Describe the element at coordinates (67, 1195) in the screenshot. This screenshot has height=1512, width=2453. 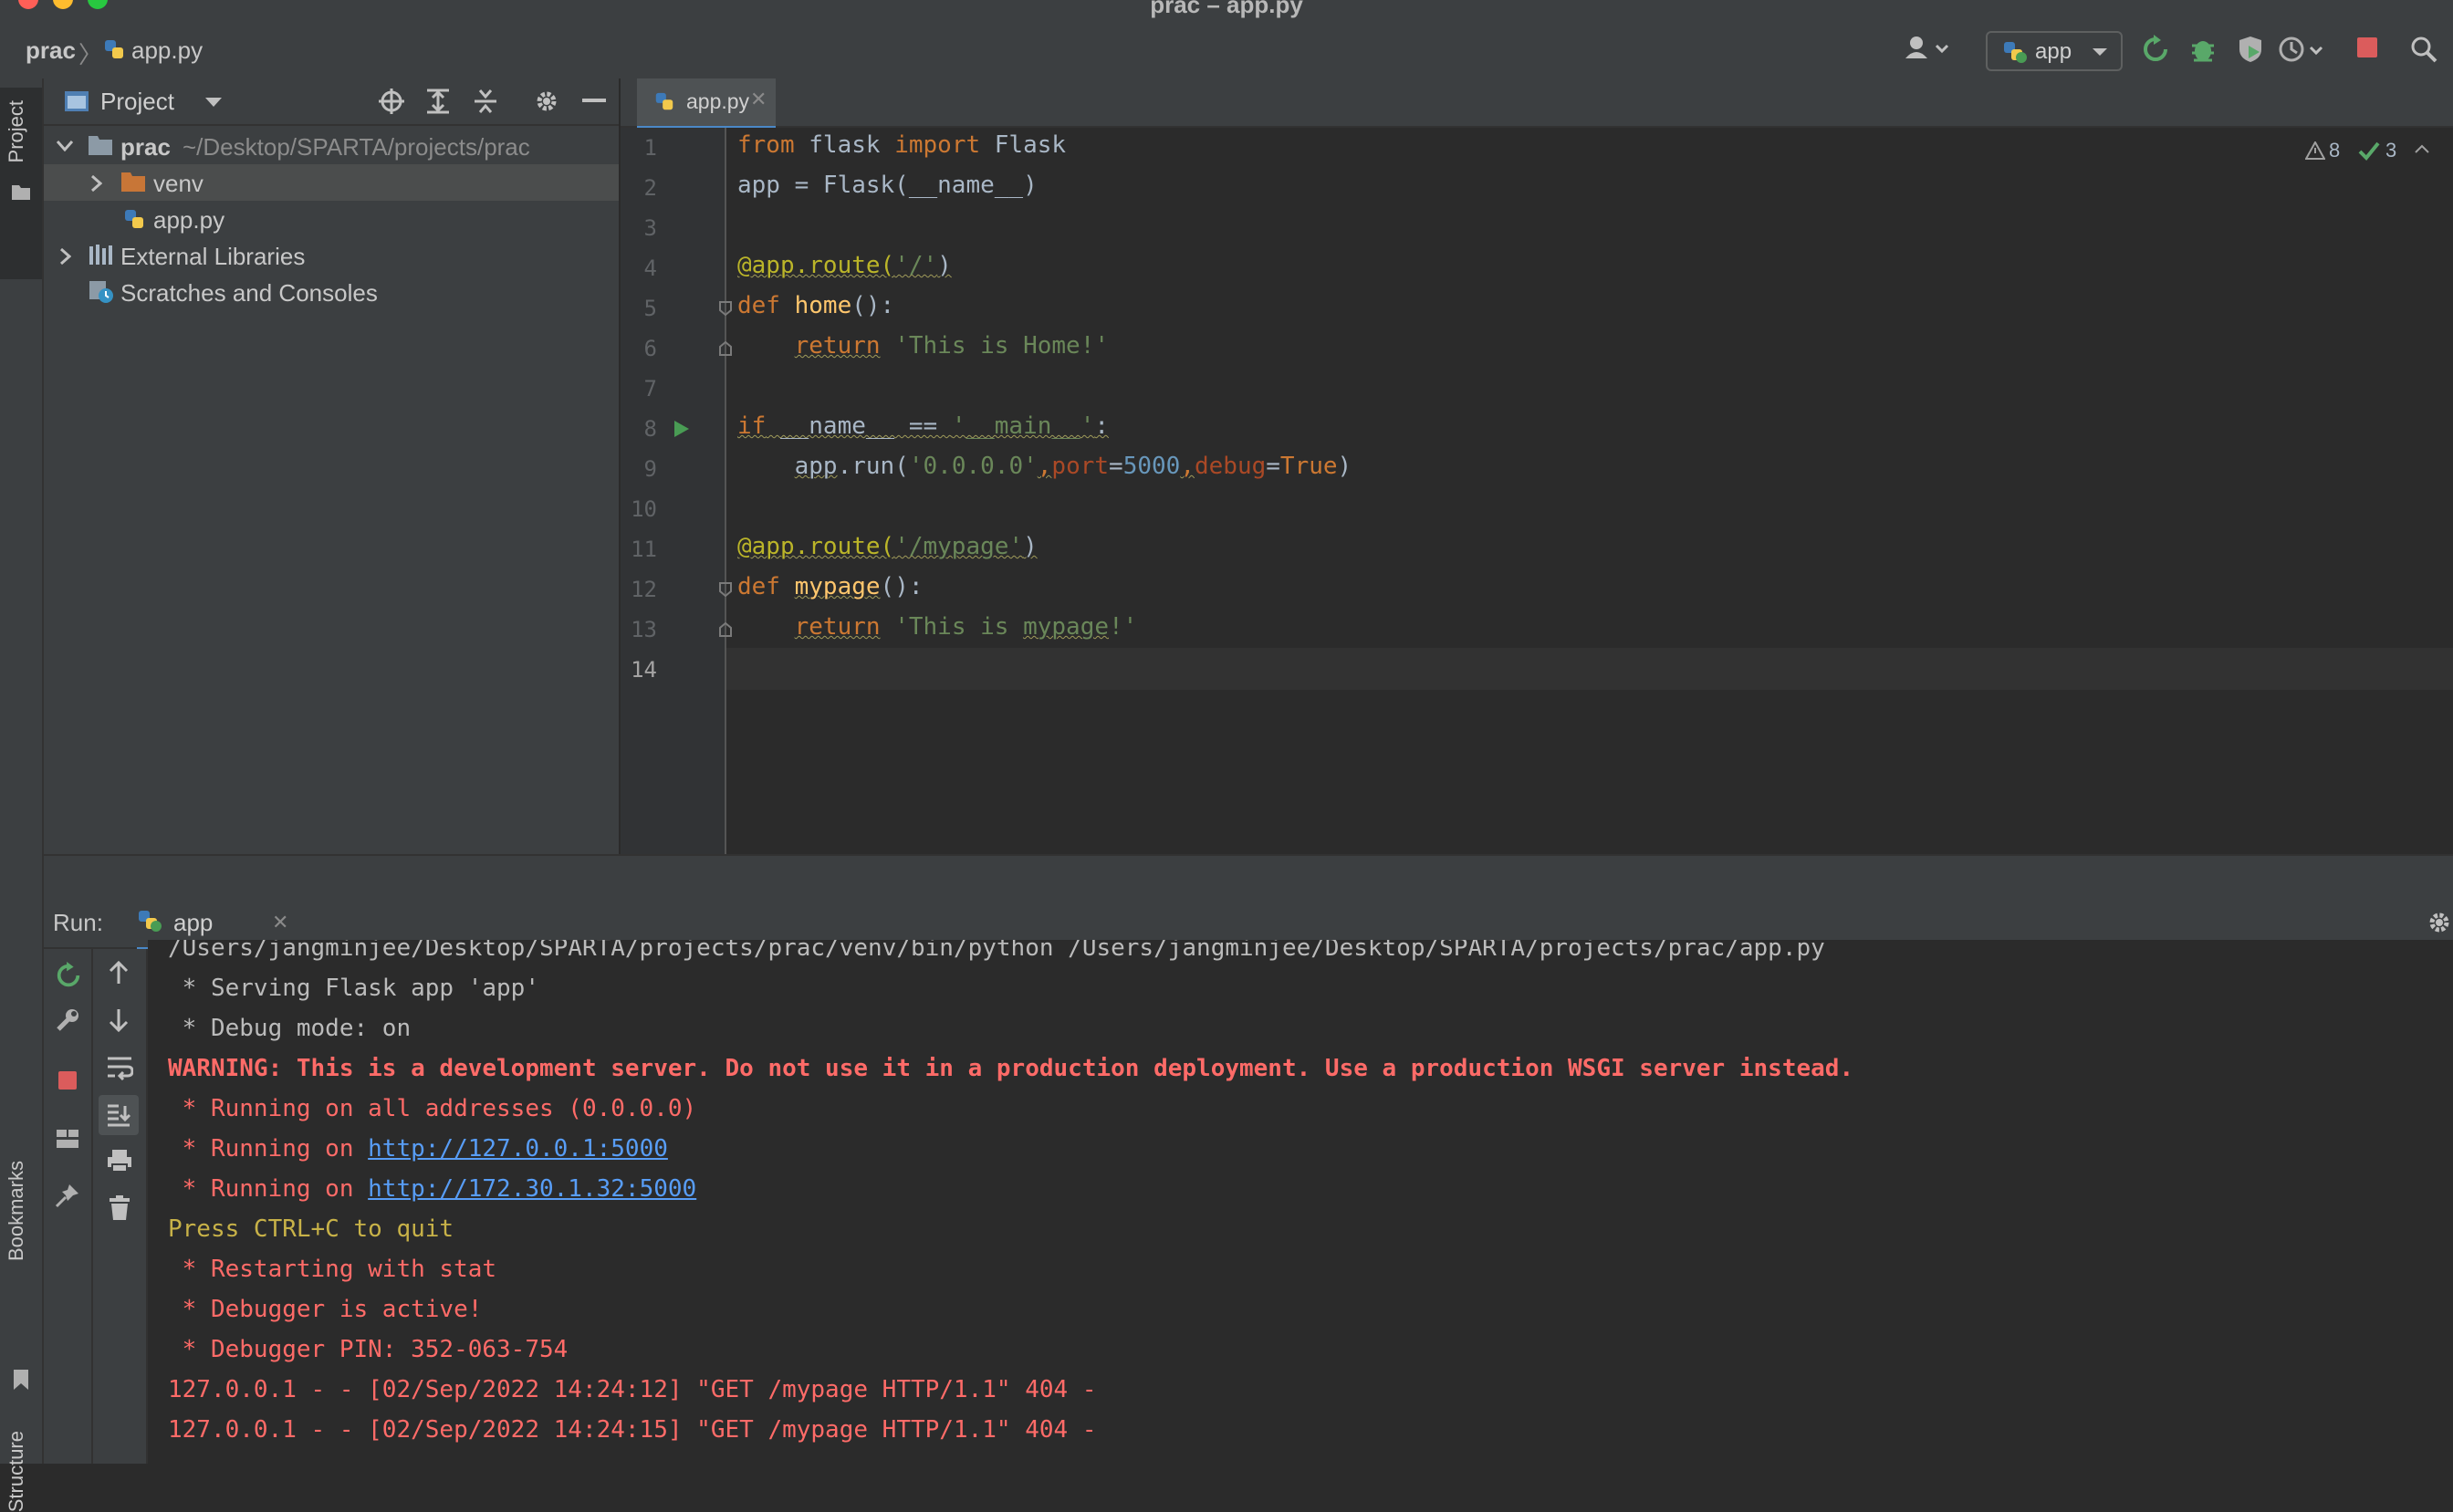
I see `pin-icon` at that location.